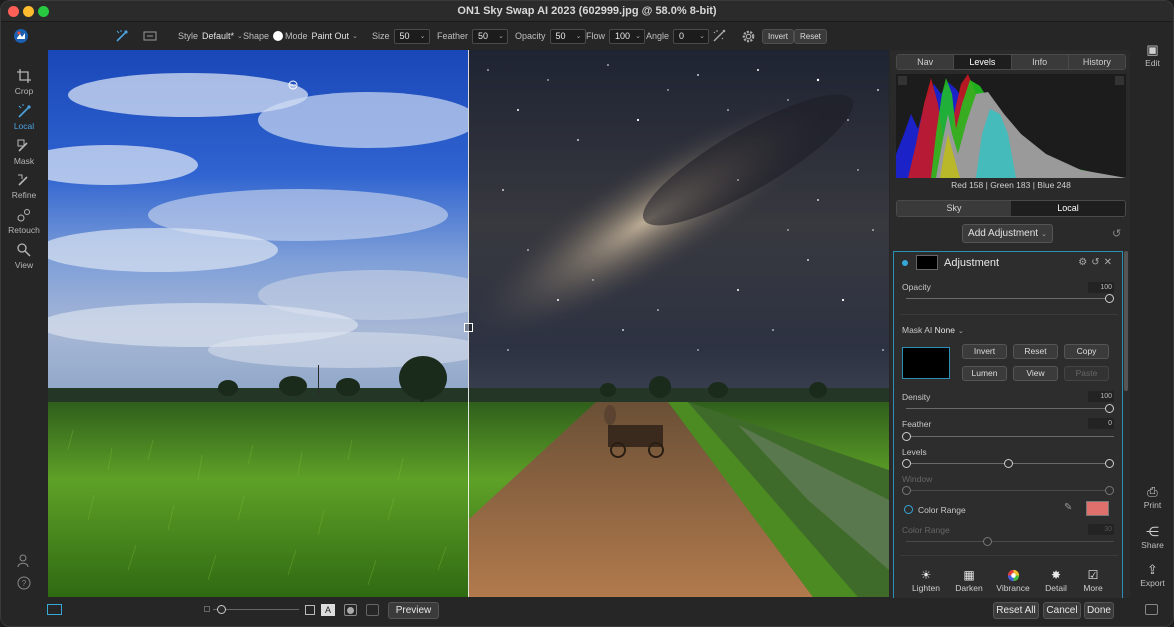  Describe the element at coordinates (1109, 463) in the screenshot. I see `levels-white-knob` at that location.